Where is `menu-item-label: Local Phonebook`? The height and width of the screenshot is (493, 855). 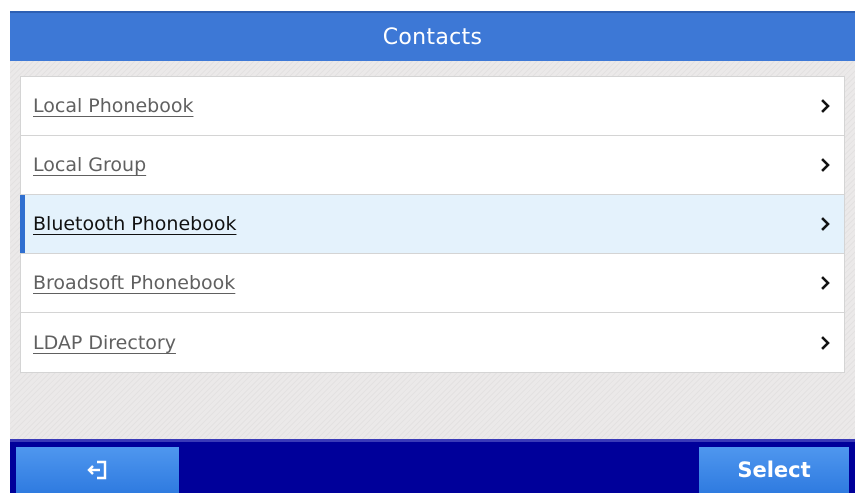 menu-item-label: Local Phonebook is located at coordinates (113, 106).